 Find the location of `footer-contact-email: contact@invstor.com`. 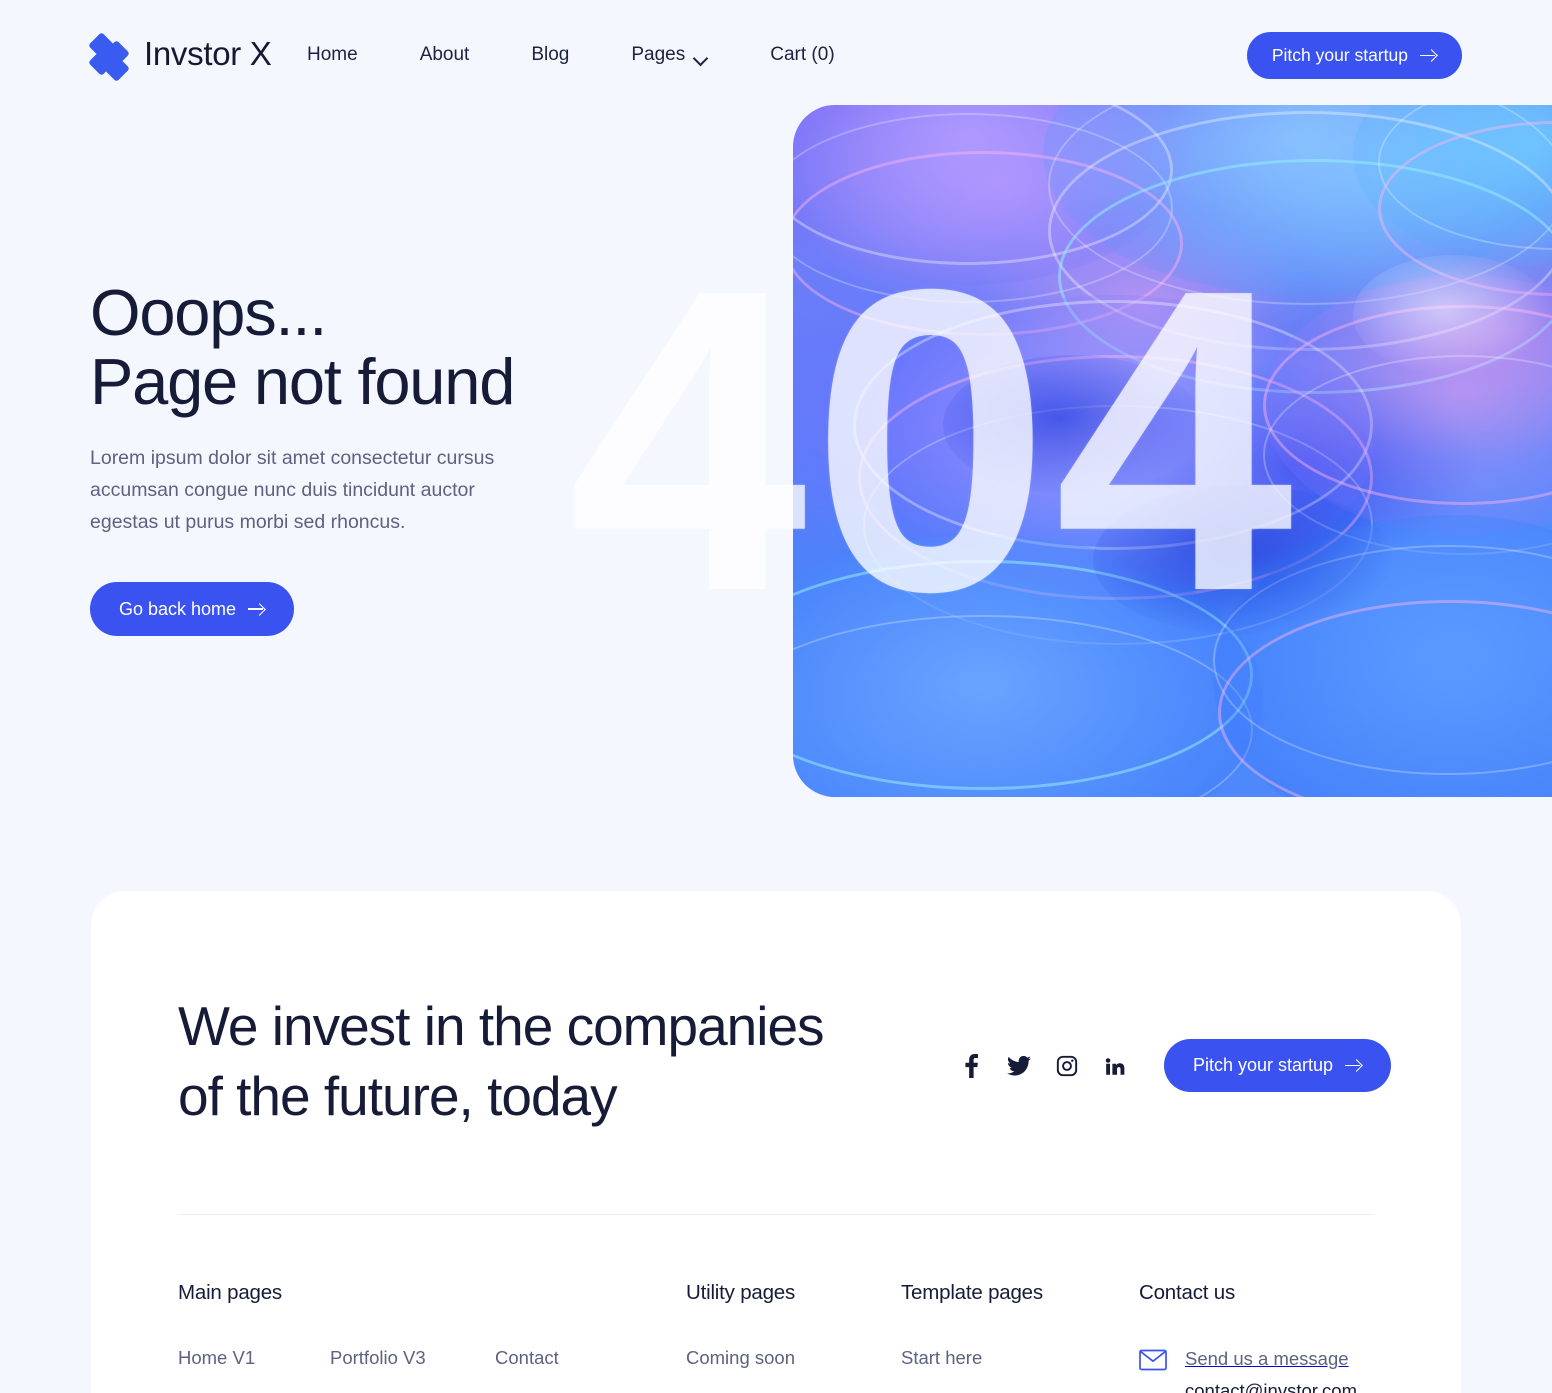

footer-contact-email: contact@invstor.com is located at coordinates (1271, 1386).